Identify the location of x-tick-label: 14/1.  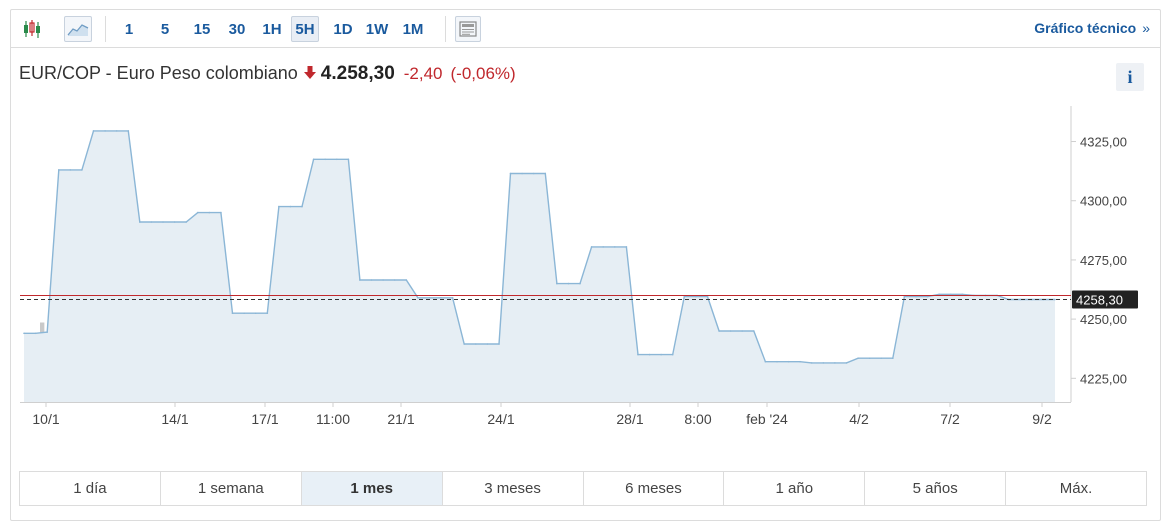
(174, 419).